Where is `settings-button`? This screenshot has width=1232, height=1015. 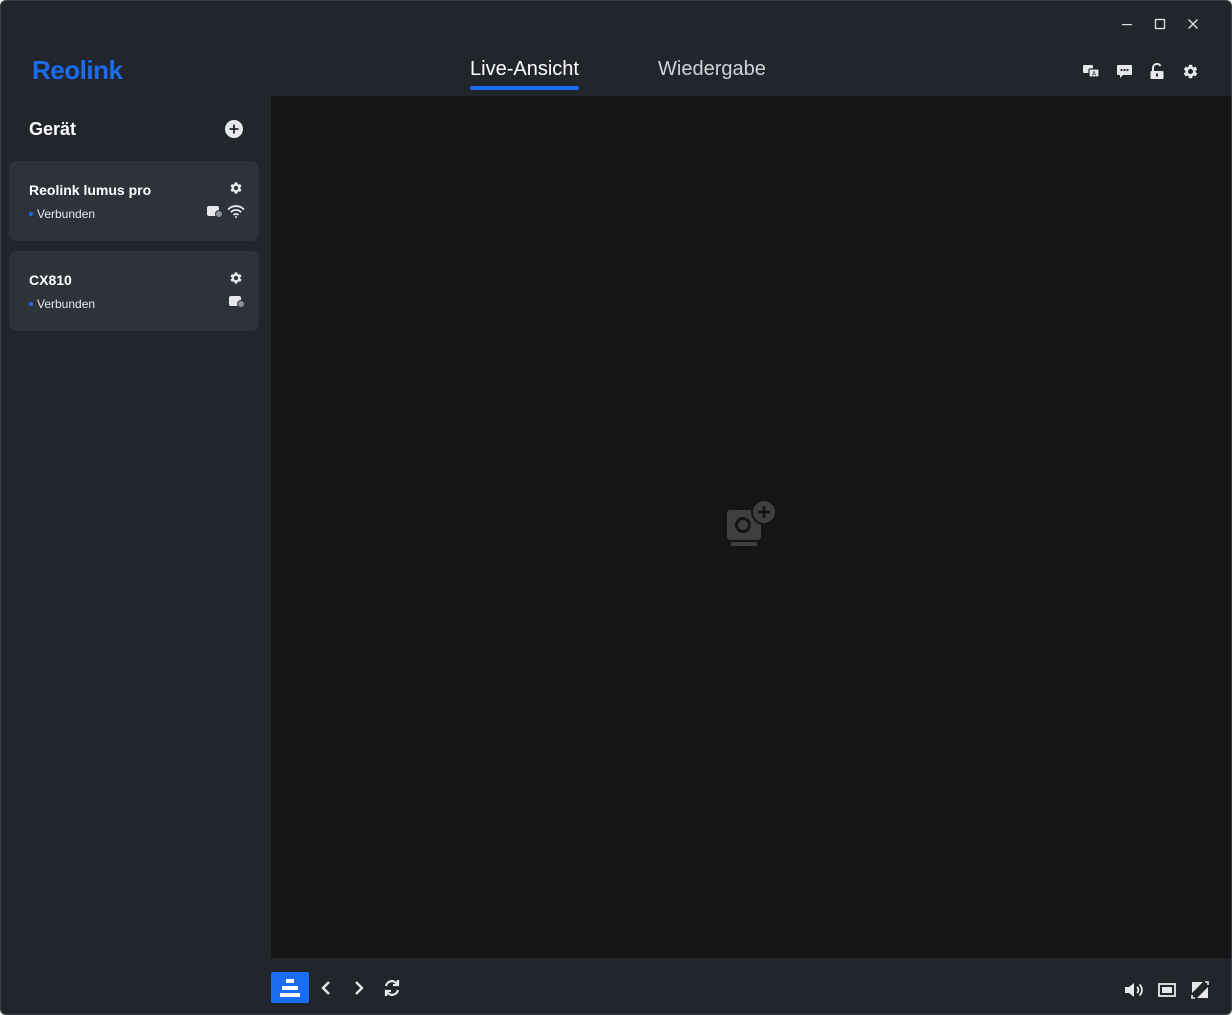 settings-button is located at coordinates (1190, 71).